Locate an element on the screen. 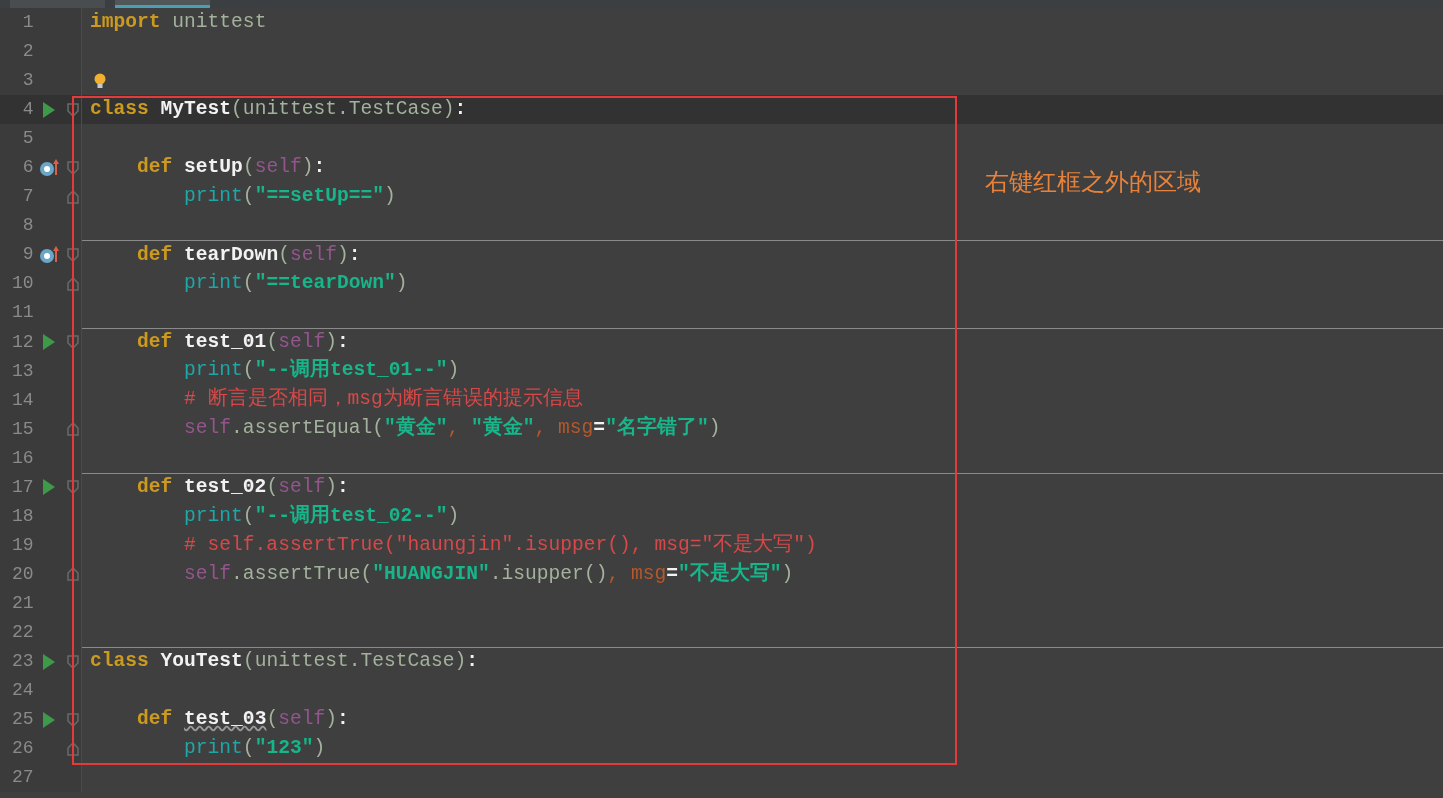  line-number: 26 is located at coordinates (22, 749).